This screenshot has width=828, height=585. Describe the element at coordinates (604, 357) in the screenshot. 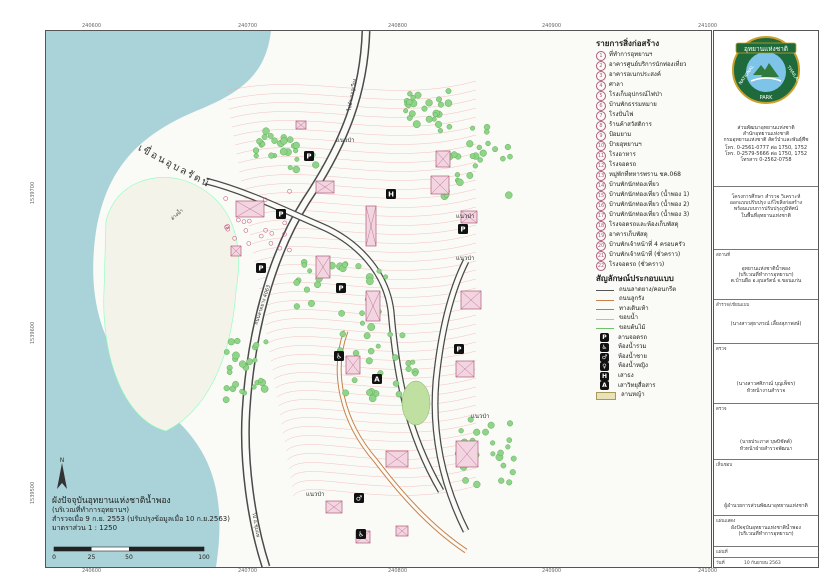

I see `facility-symbol-icon: ♂` at that location.